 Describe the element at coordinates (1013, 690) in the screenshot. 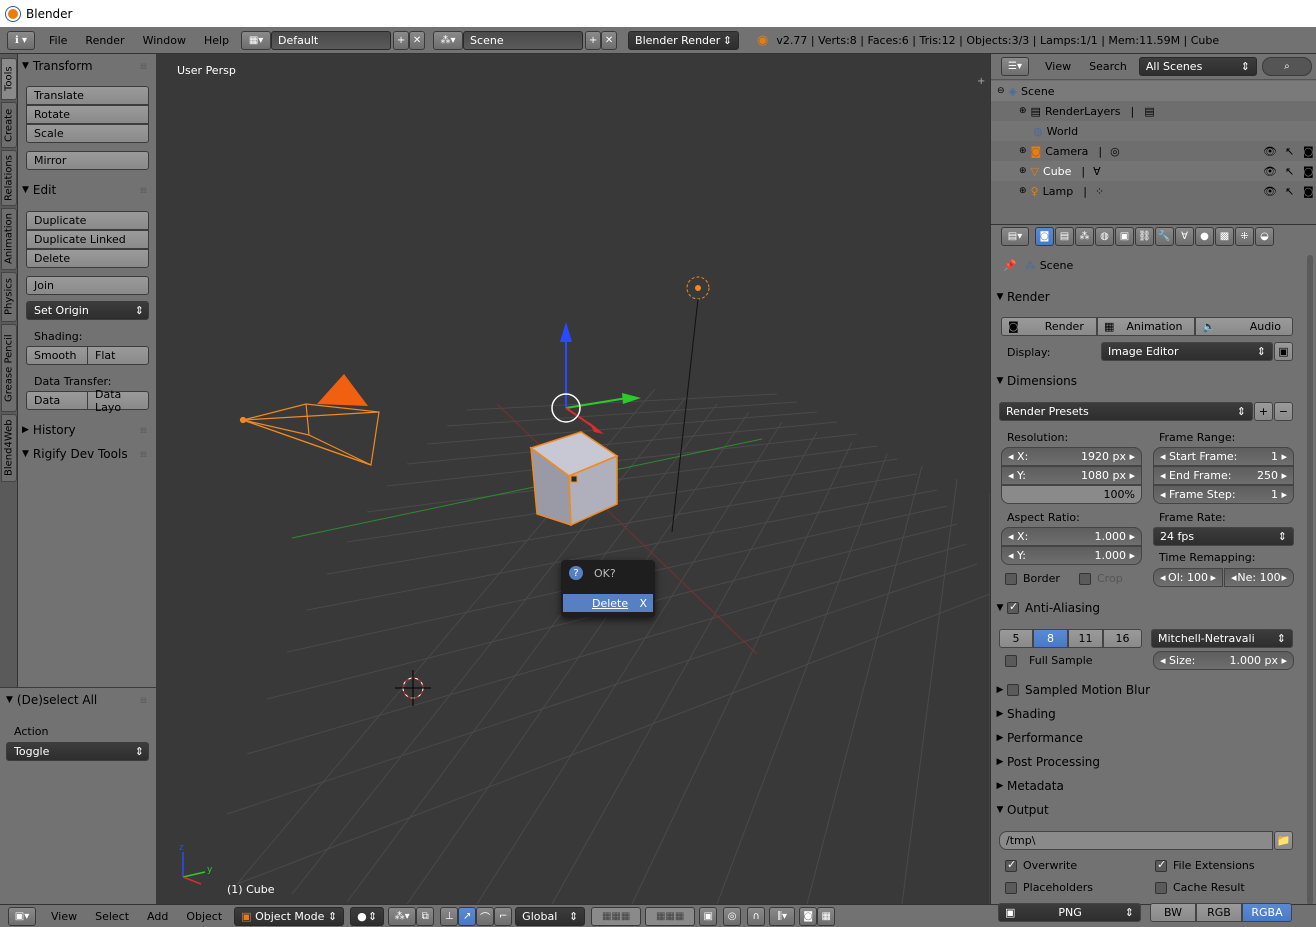

I see `motion-blur-check-icon` at that location.